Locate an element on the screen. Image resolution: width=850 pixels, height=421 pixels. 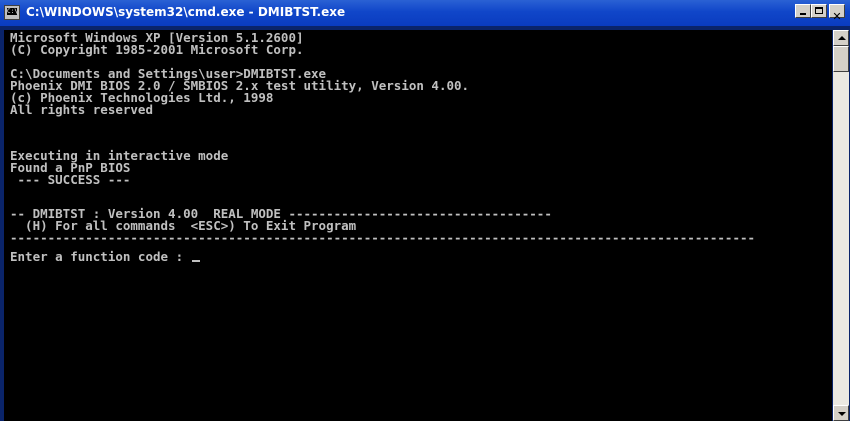
arrow-up-icon is located at coordinates (842, 38).